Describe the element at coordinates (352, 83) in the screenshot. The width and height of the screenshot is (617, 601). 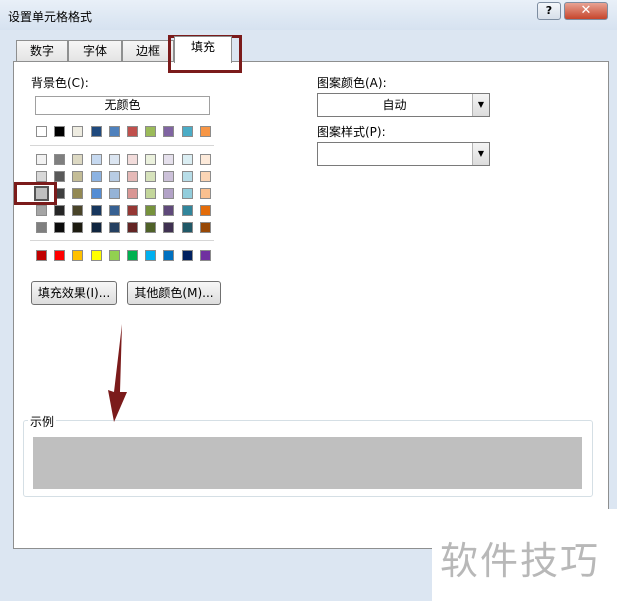
I see `pattern-color-label: 图案颜色(A):` at that location.